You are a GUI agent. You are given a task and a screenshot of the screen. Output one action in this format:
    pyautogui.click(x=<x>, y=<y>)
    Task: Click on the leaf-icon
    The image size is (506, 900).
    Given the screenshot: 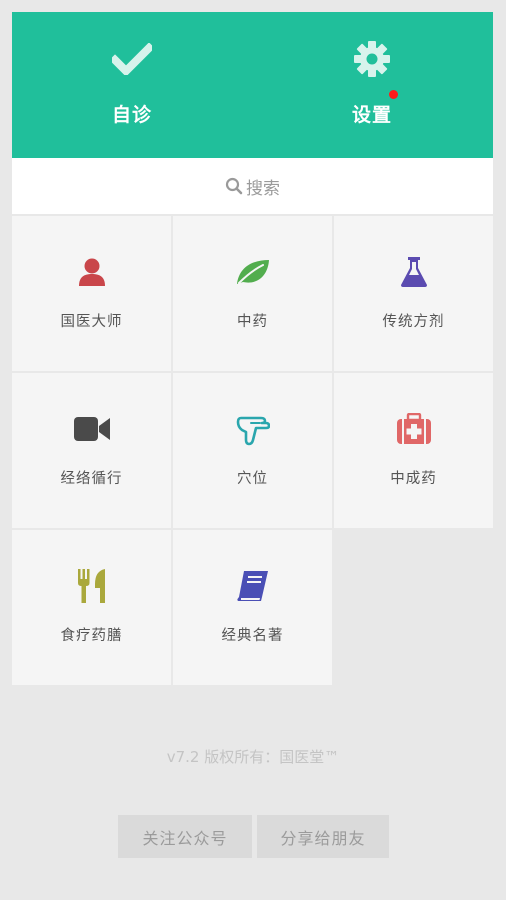 What is the action you would take?
    pyautogui.click(x=253, y=272)
    